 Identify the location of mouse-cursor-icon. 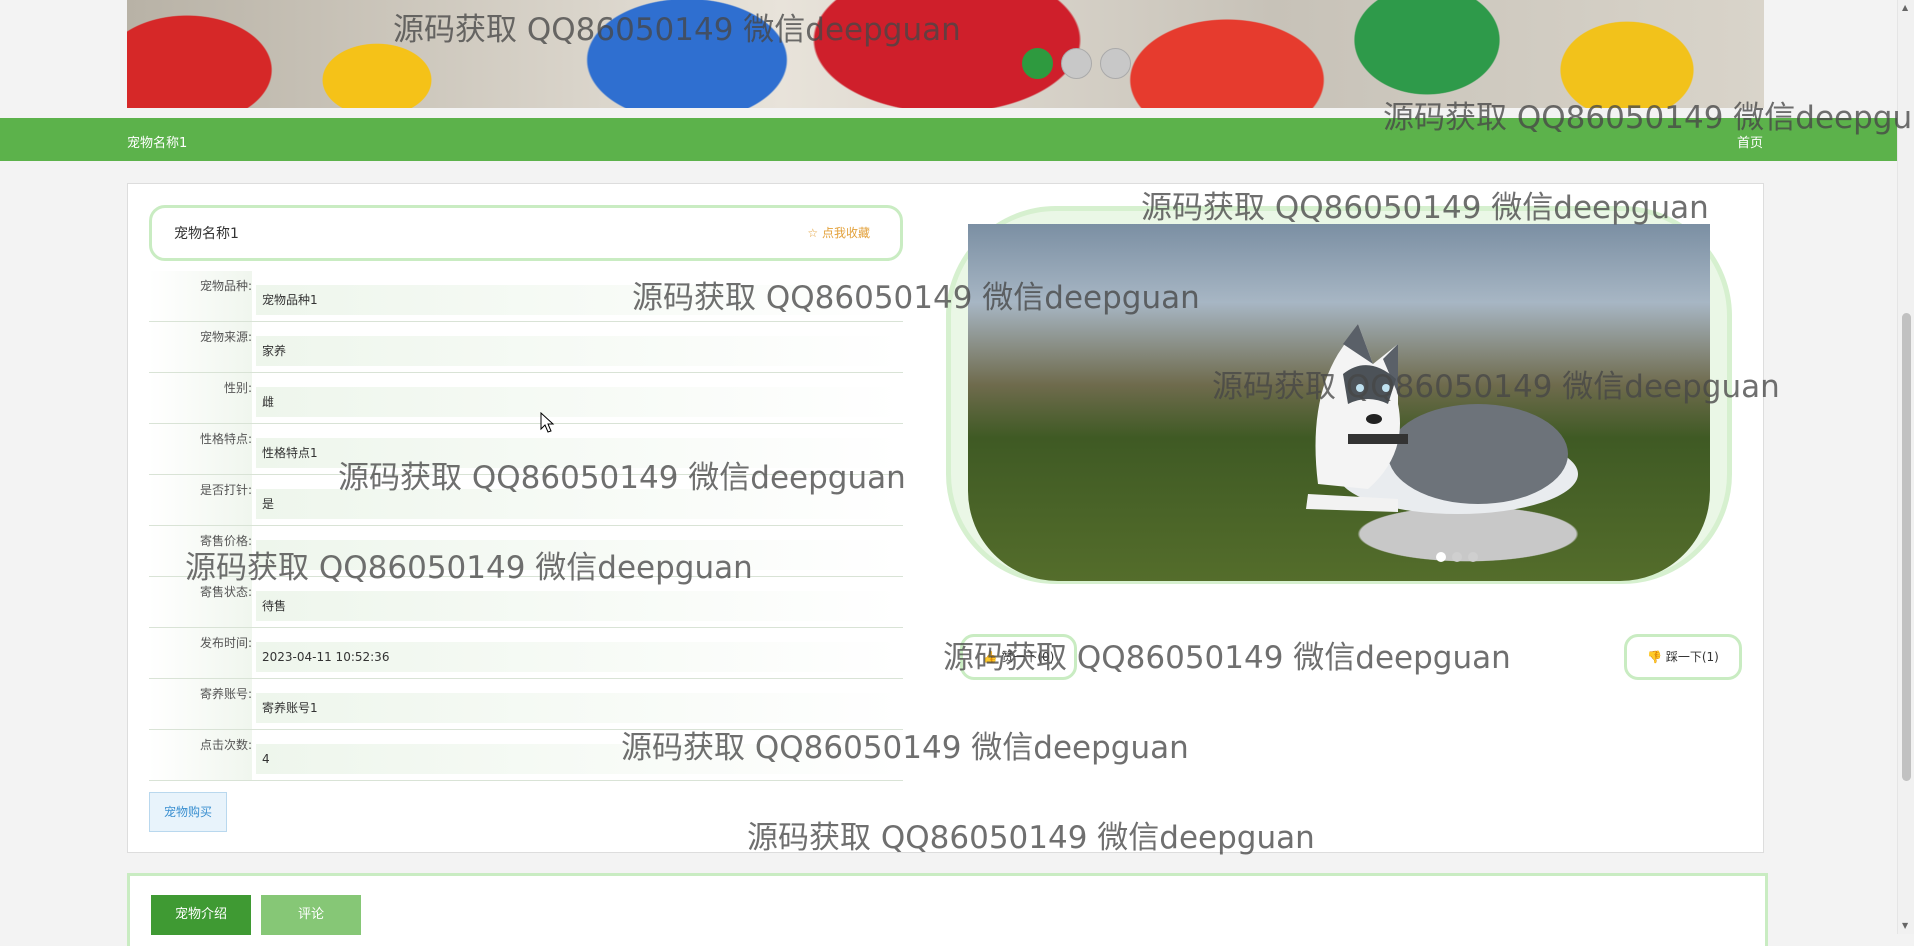
(547, 422).